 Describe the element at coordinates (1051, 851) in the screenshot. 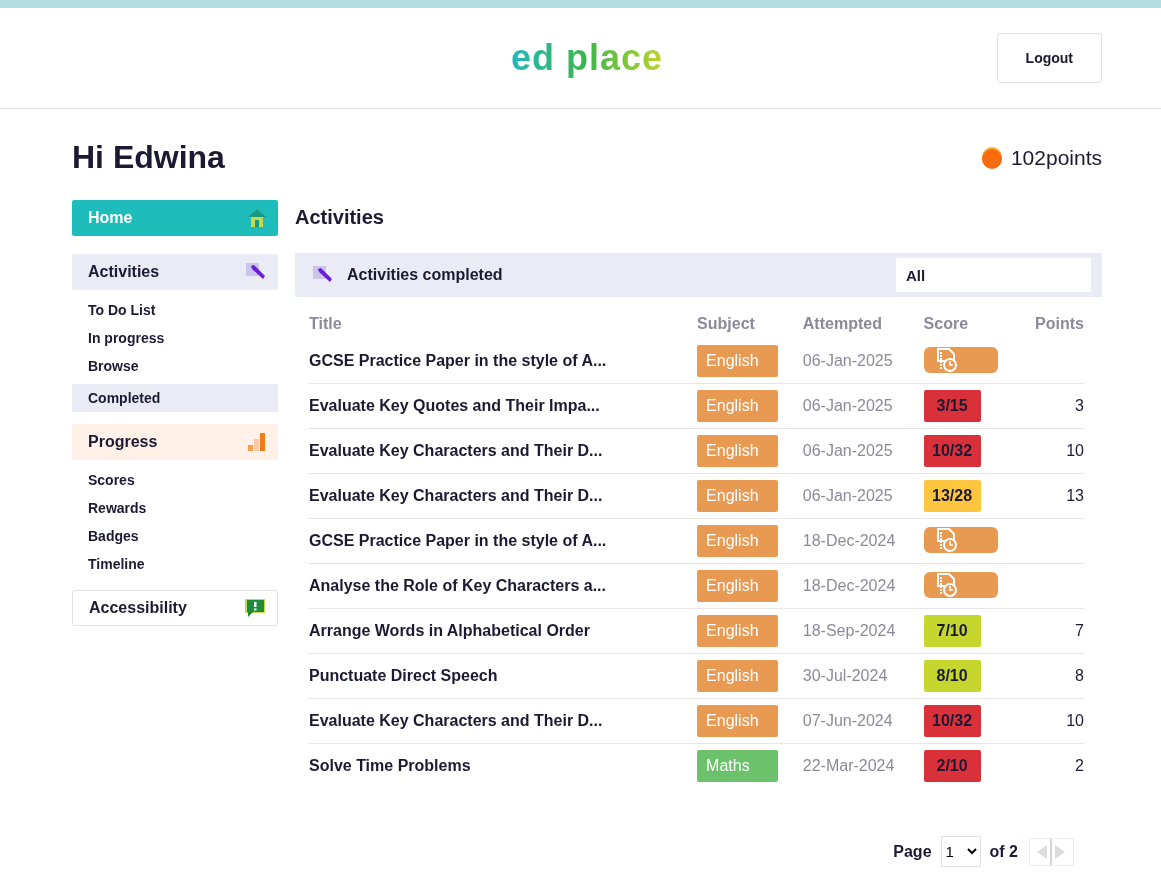

I see `prev-next-arrows-icon` at that location.